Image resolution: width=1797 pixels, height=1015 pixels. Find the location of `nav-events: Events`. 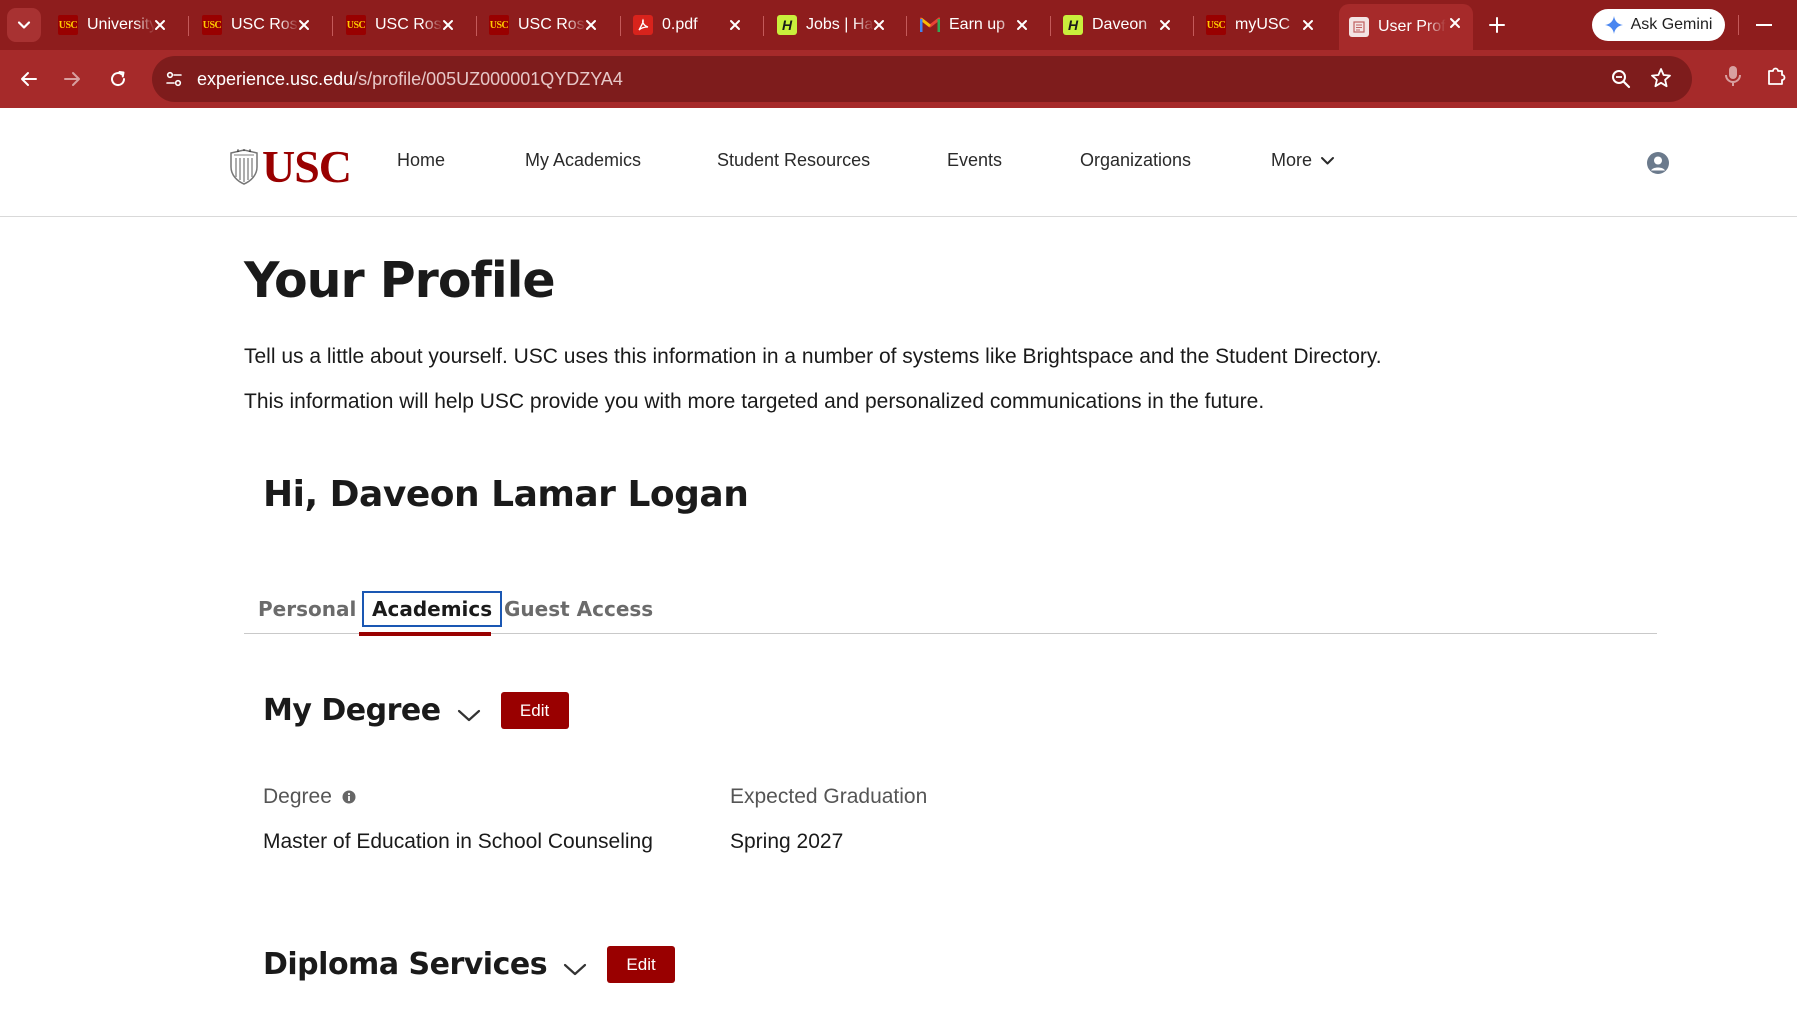

nav-events: Events is located at coordinates (974, 160).